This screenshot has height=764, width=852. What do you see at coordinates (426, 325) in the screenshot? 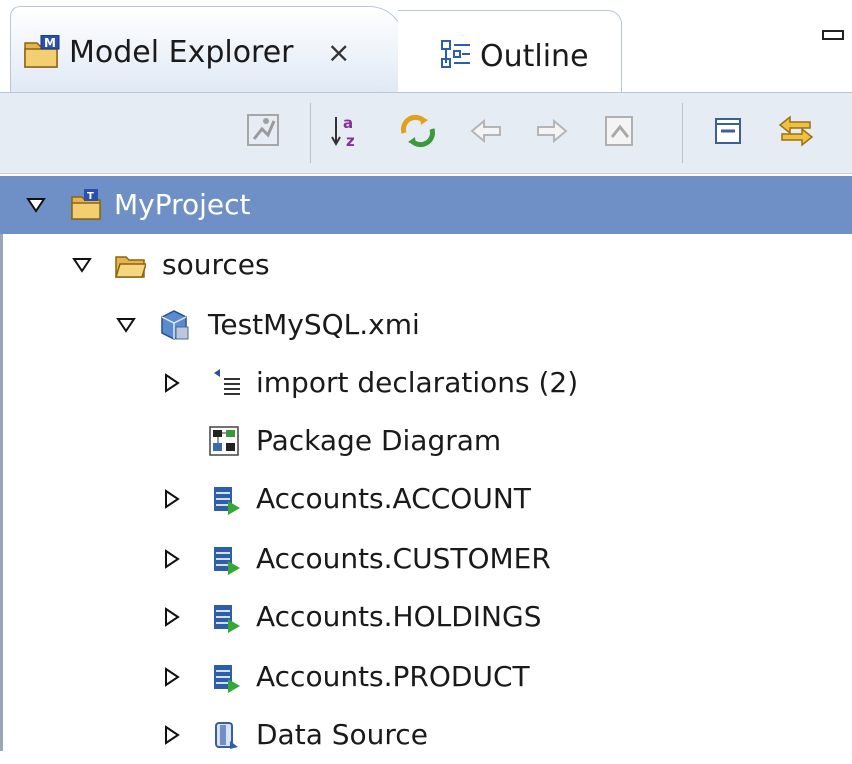
I see `tree-item-testmysql: TestMySQL.xmi` at bounding box center [426, 325].